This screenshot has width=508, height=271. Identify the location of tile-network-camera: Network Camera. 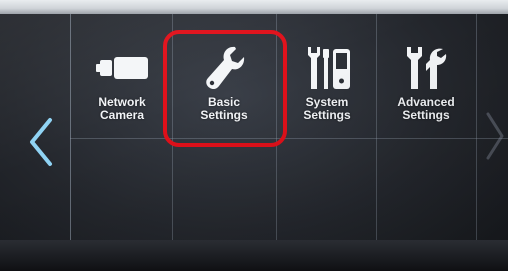
(122, 75).